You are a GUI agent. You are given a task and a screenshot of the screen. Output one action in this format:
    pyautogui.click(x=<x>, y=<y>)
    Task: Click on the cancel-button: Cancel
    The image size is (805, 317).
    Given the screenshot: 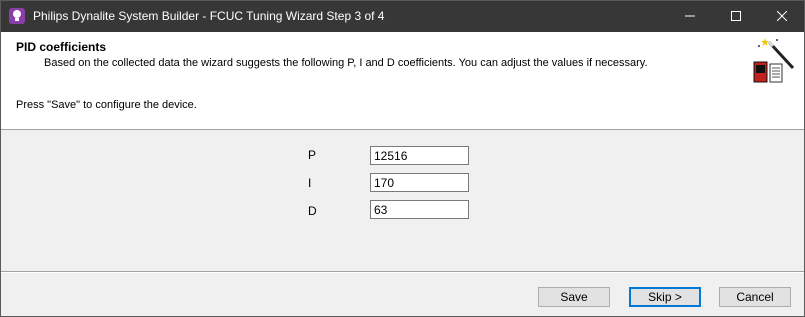 What is the action you would take?
    pyautogui.click(x=755, y=297)
    